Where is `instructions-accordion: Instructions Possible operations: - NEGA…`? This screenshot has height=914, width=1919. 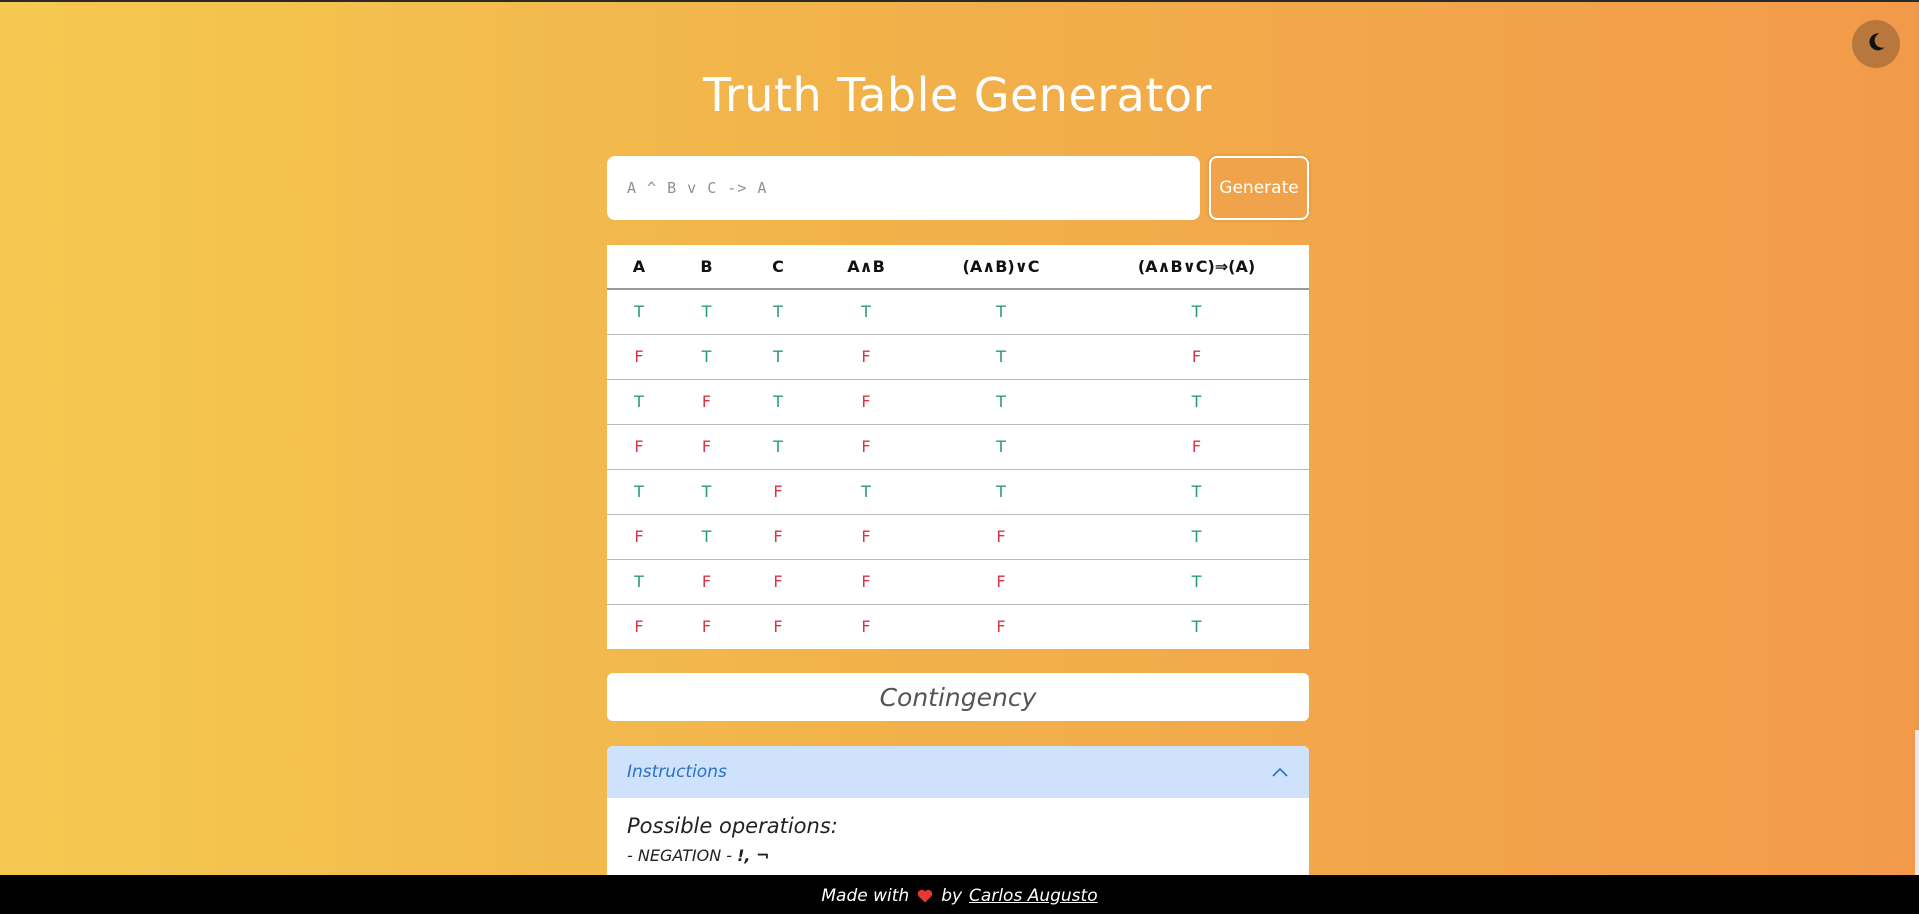
instructions-accordion: Instructions Possible operations: - NEGA… is located at coordinates (958, 811).